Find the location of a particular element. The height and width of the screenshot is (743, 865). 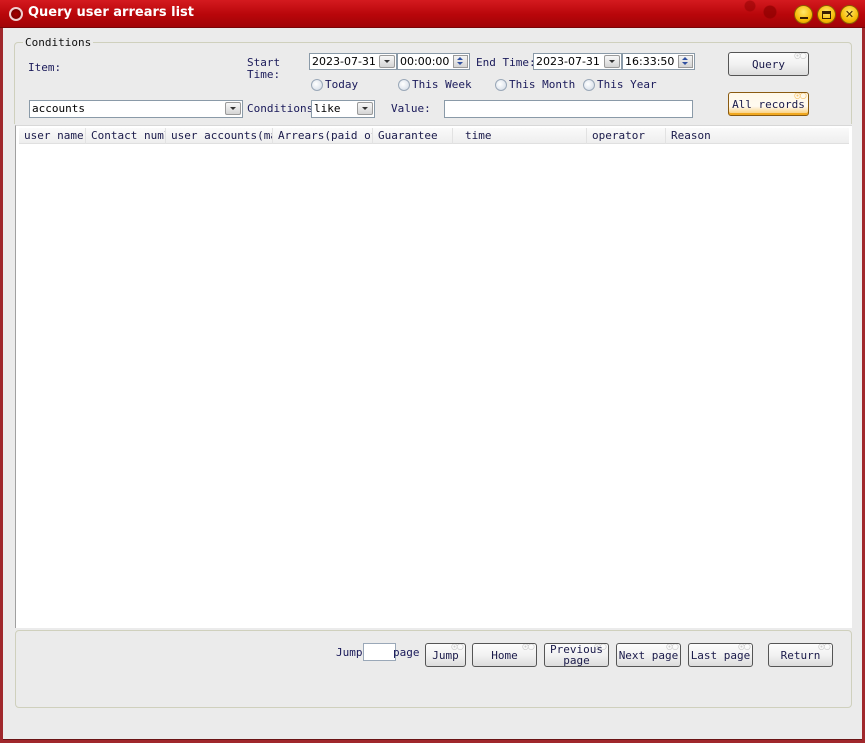

last-page-button: Last page is located at coordinates (720, 655).